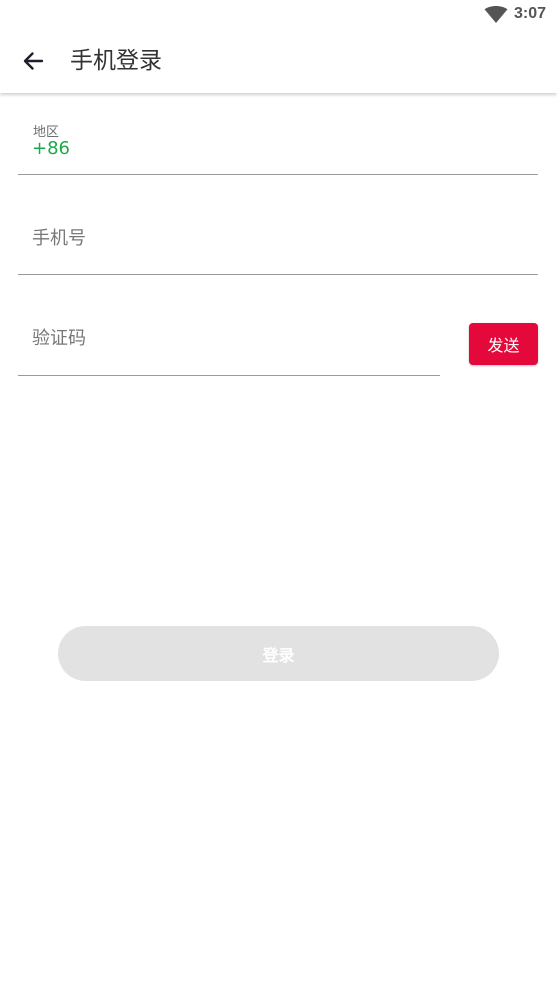 The width and height of the screenshot is (557, 991). Describe the element at coordinates (530, 13) in the screenshot. I see `status-time: 3:07` at that location.